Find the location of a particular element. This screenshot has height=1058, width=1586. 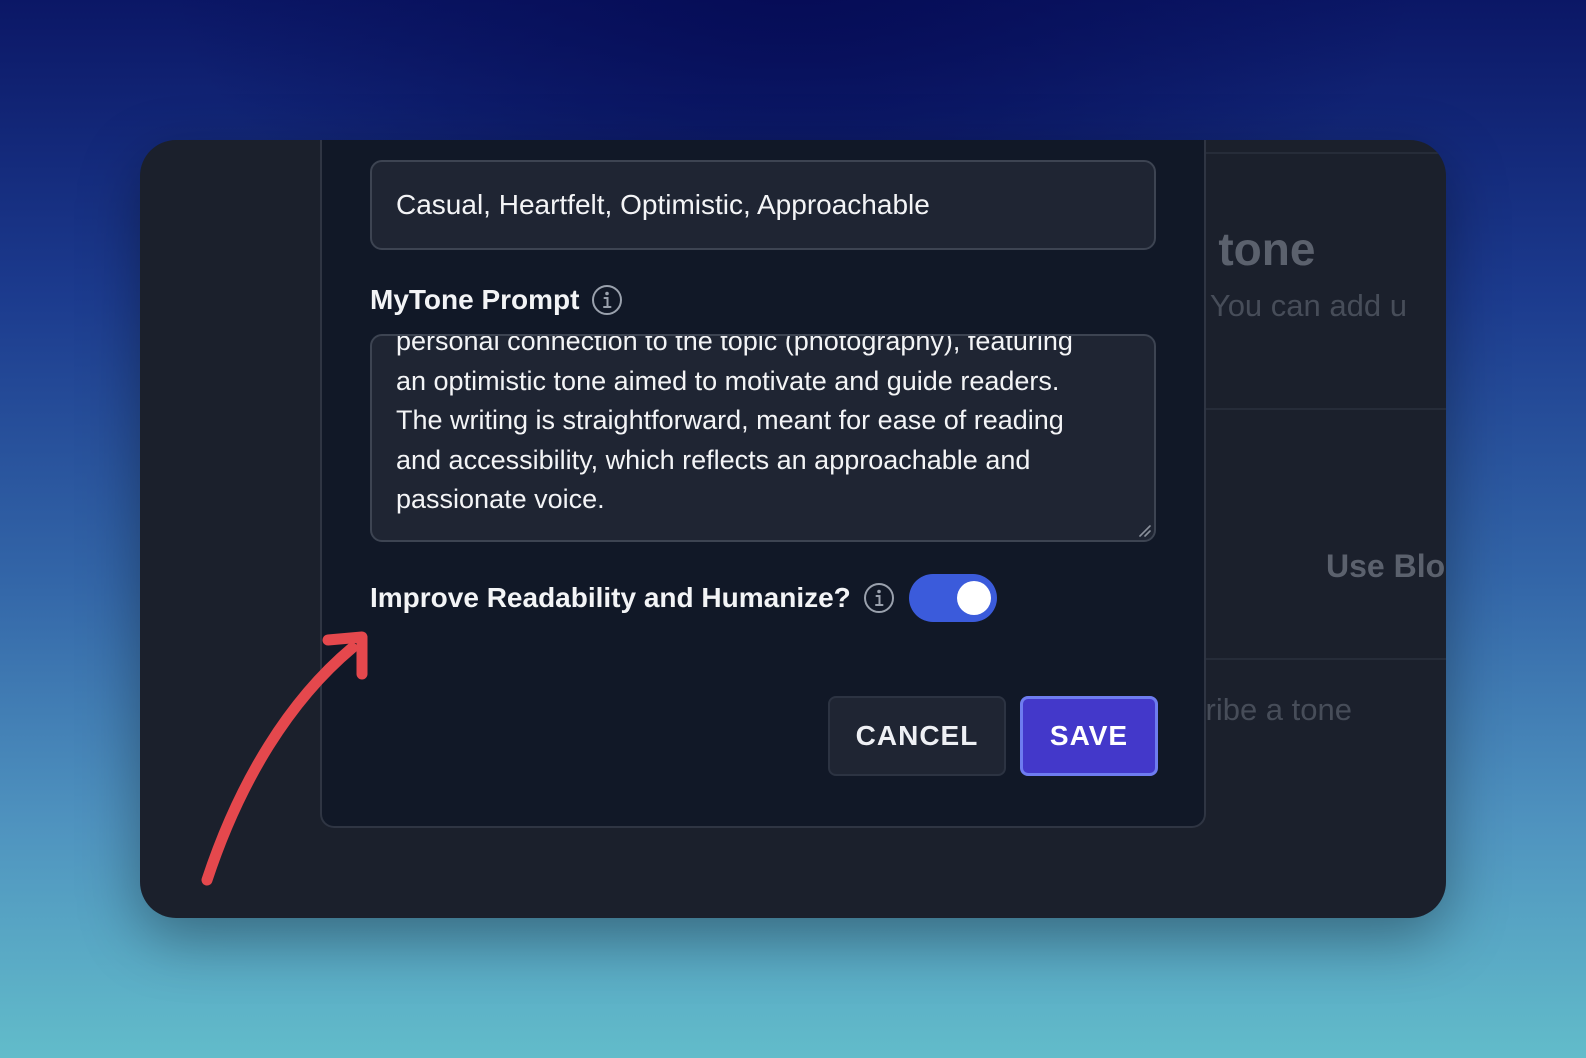

background-describe-tone-placeholder: cribe a tone is located at coordinates (1271, 709).